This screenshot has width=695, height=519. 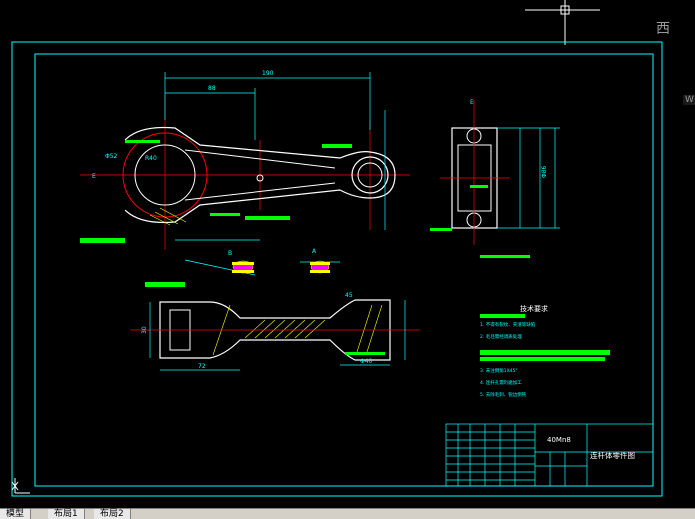 I want to click on dim-72: 72, so click(x=202, y=366).